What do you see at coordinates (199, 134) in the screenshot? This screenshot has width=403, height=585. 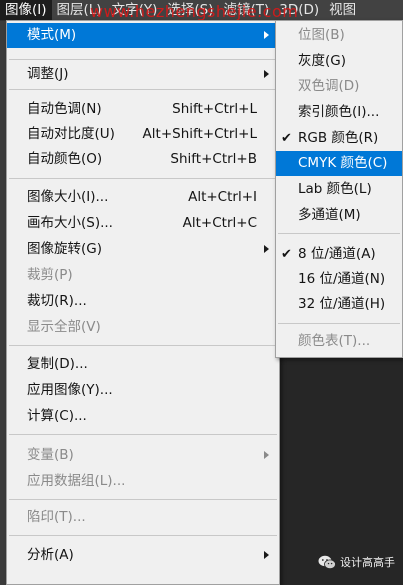 I see `menu-item-shortcut: Alt+Shift+Ctrl+L` at bounding box center [199, 134].